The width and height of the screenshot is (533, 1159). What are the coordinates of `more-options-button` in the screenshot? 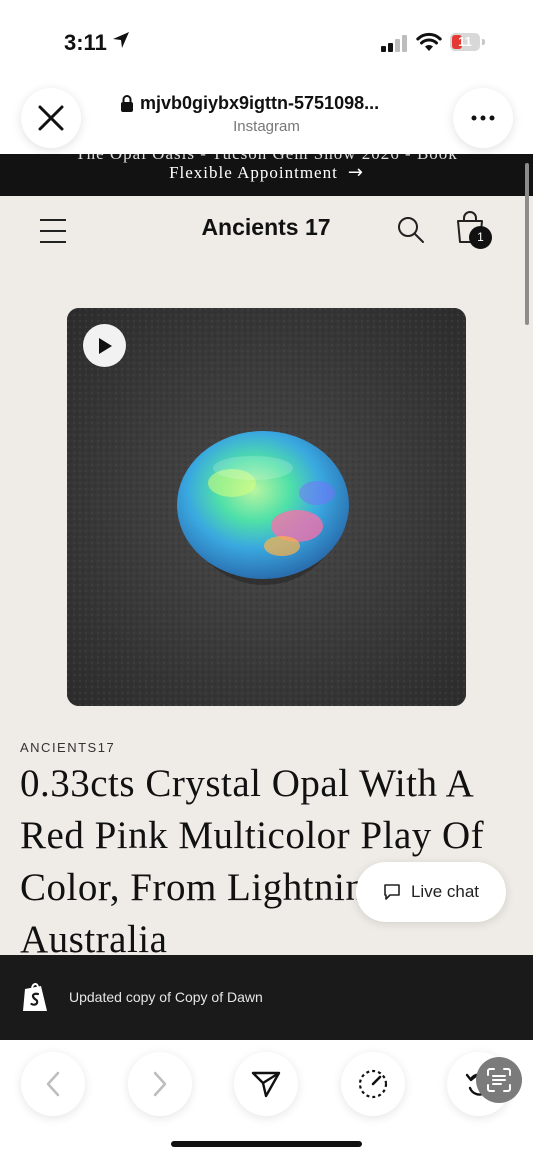 It's located at (483, 118).